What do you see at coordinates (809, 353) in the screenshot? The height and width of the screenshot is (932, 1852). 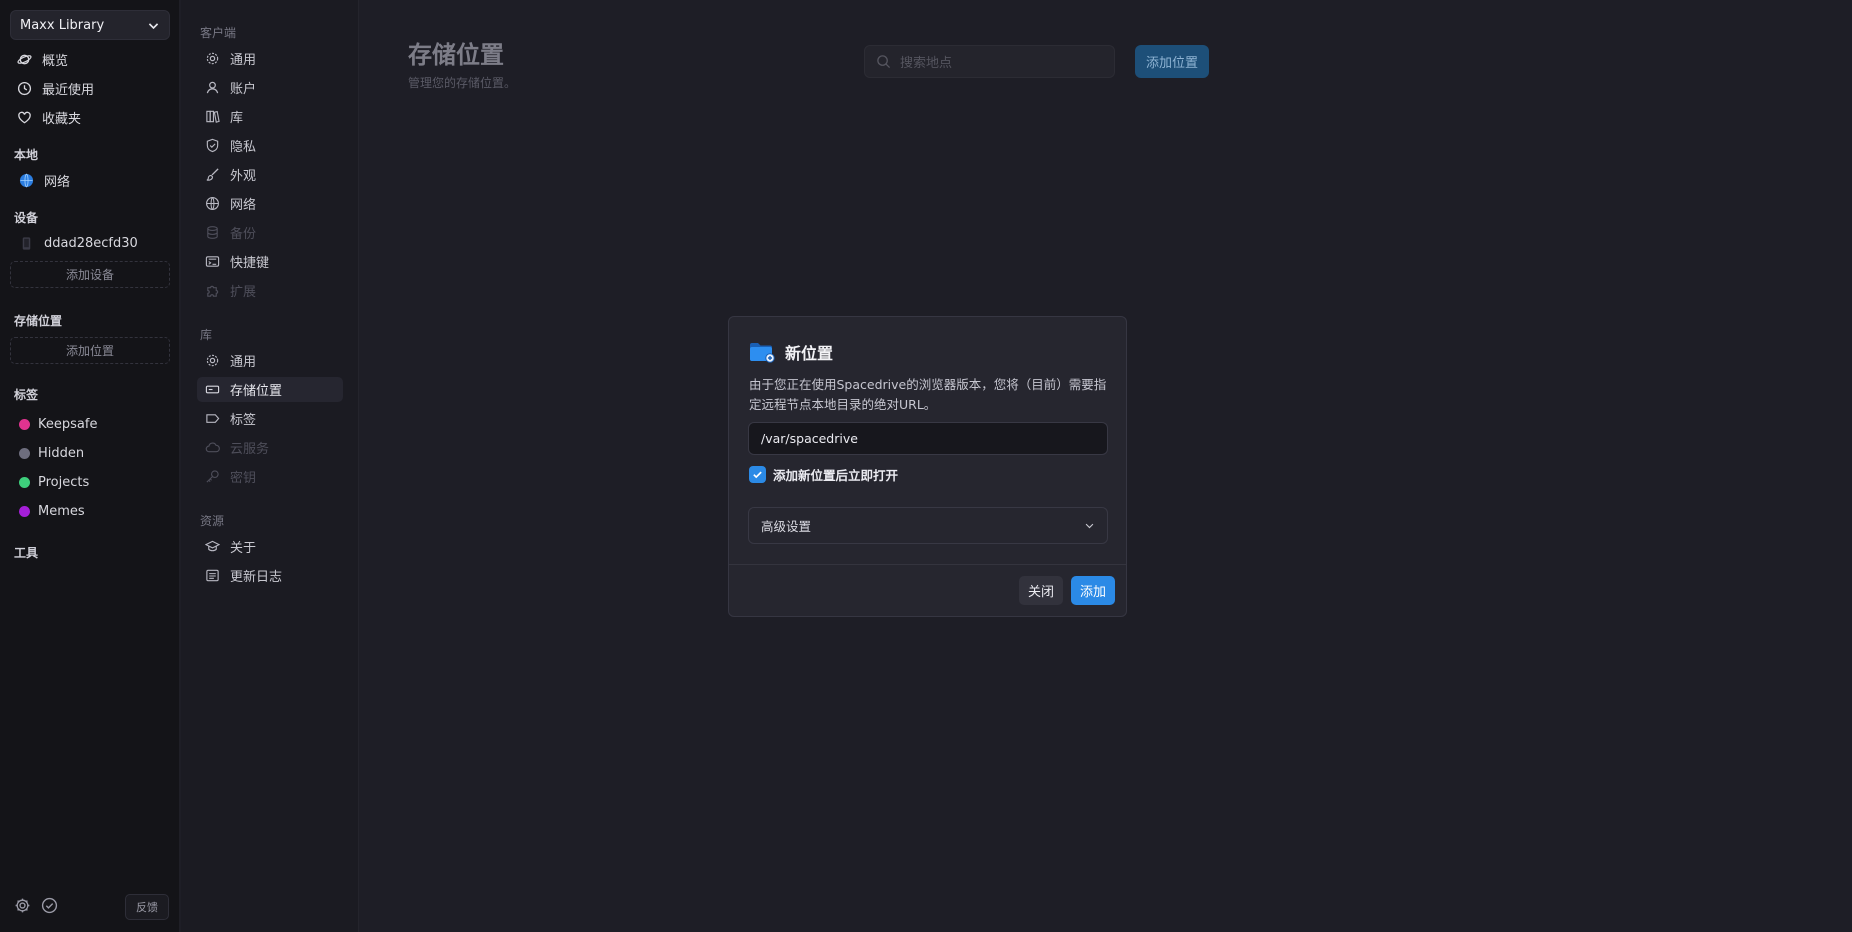 I see `dialog-title: 新位置` at bounding box center [809, 353].